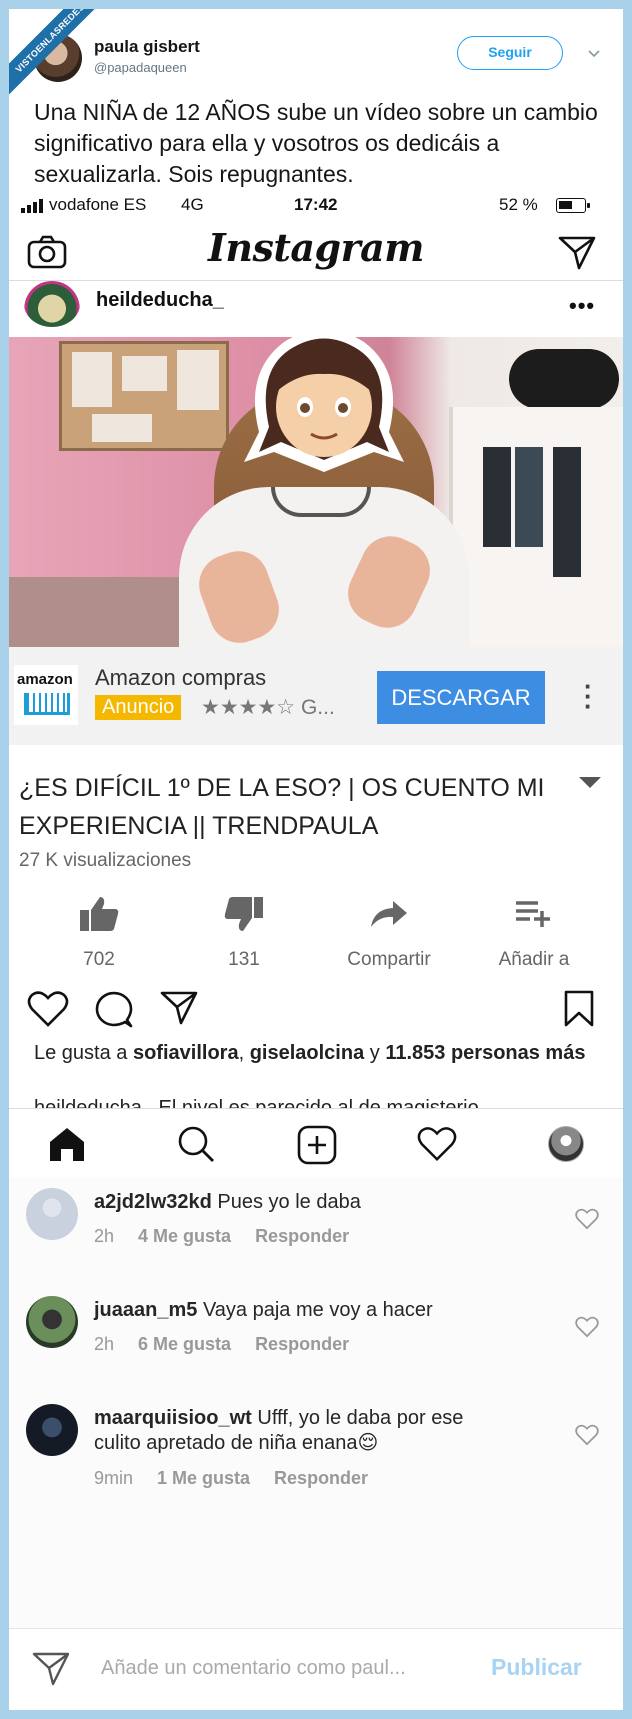  Describe the element at coordinates (47, 704) in the screenshot. I see `cart-icon` at that location.